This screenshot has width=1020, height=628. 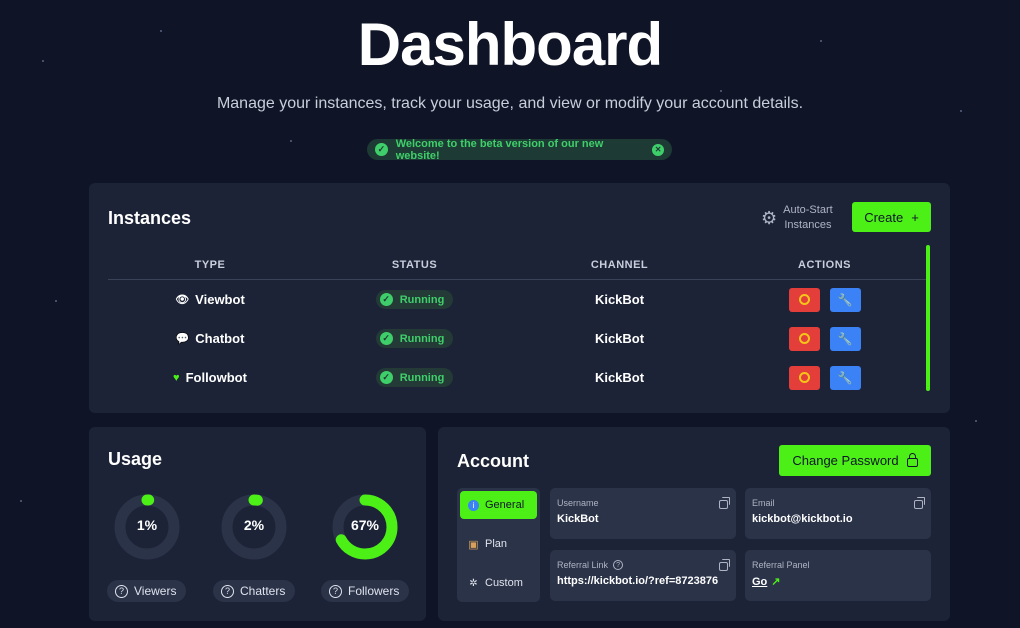 I want to click on create-button: Create +, so click(x=891, y=217).